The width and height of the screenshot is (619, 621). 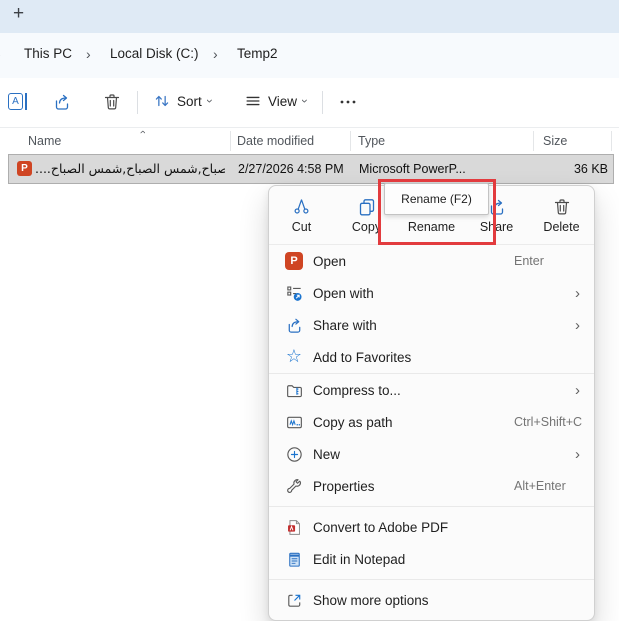 What do you see at coordinates (436, 199) in the screenshot?
I see `rename-tooltip: Rename (F2)` at bounding box center [436, 199].